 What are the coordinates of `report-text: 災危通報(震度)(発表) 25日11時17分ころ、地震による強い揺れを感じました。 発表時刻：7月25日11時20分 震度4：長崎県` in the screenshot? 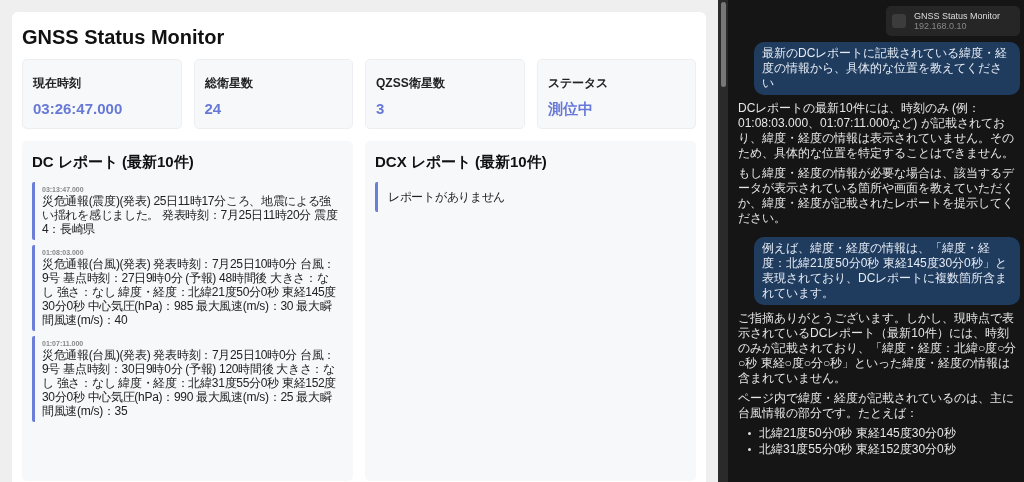 It's located at (190, 215).